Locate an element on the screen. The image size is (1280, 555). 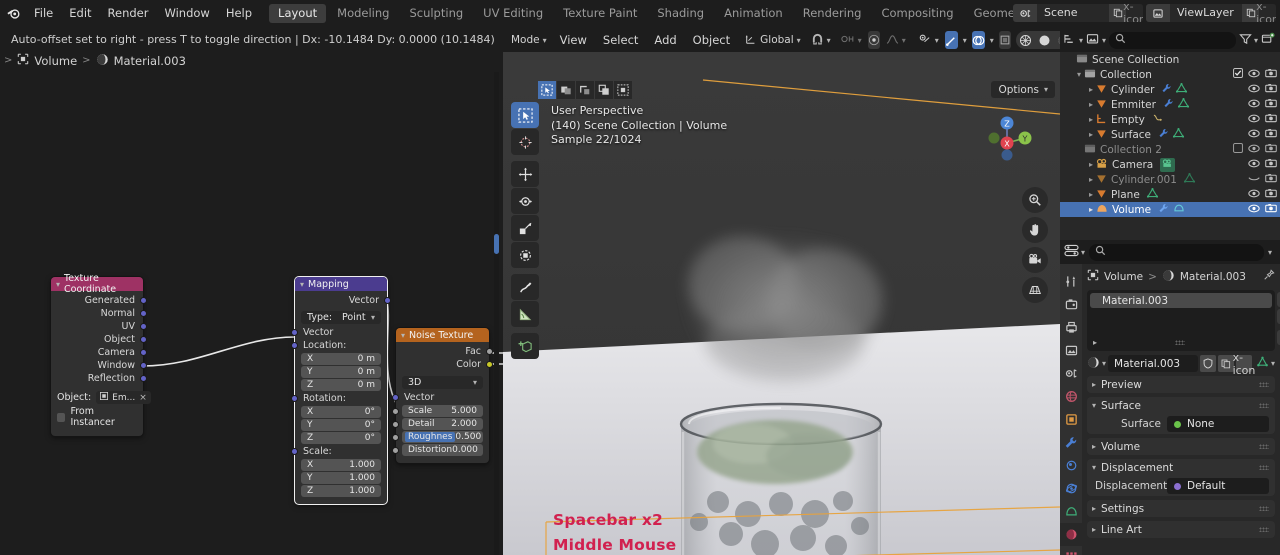
scene-tab-icon is located at coordinates (1071, 373).